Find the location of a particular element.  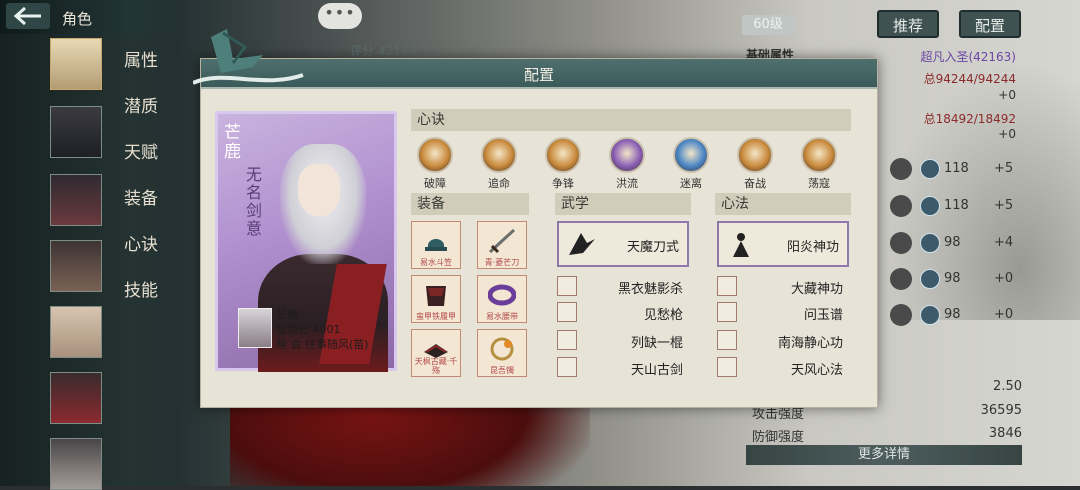

xinfa-item: 天风心法 is located at coordinates (783, 367).